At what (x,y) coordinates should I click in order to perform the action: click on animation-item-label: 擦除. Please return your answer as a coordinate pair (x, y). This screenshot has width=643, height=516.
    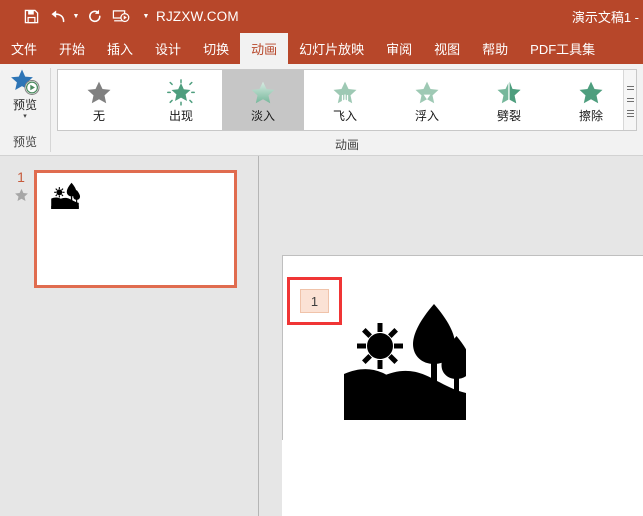
    Looking at the image, I should click on (590, 116).